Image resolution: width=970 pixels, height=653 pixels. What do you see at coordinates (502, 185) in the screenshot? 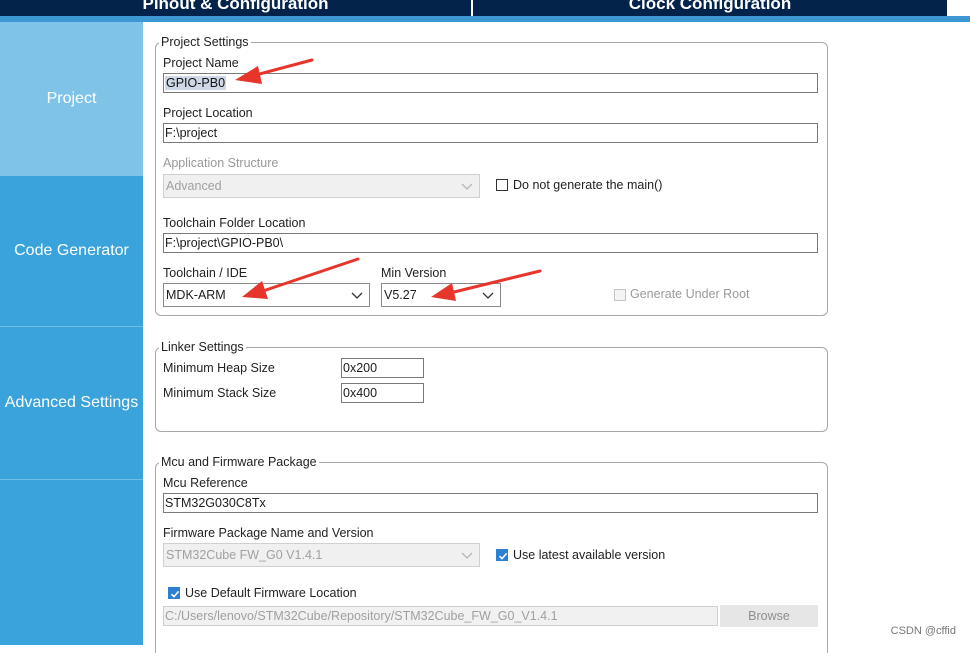
I see `do-not-generate-main-checkbox` at bounding box center [502, 185].